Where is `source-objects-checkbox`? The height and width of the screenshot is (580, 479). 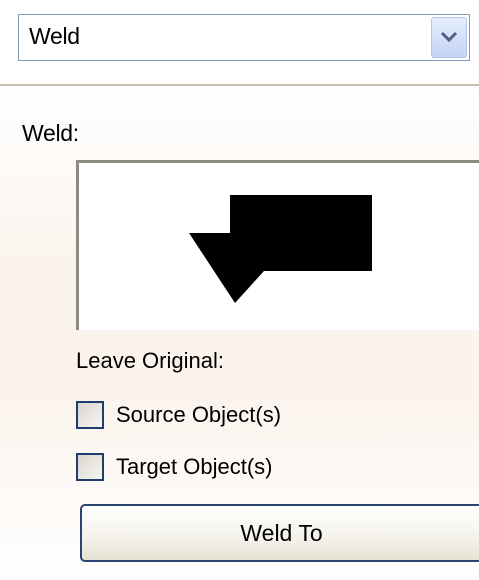
source-objects-checkbox is located at coordinates (90, 415).